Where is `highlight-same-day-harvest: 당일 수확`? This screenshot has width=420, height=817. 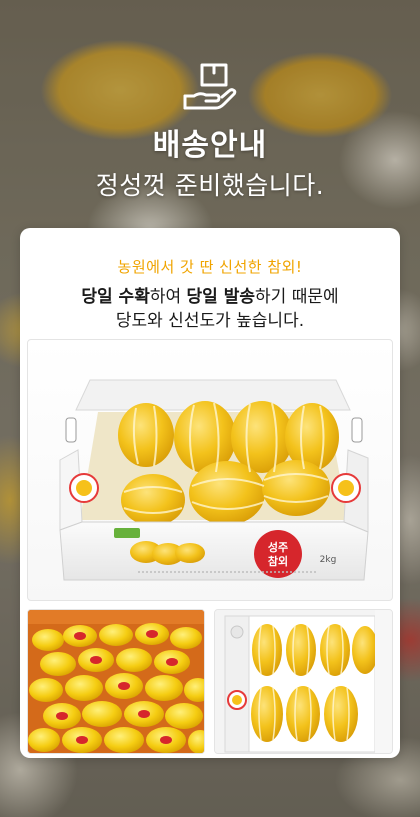 highlight-same-day-harvest: 당일 수확 is located at coordinates (115, 297).